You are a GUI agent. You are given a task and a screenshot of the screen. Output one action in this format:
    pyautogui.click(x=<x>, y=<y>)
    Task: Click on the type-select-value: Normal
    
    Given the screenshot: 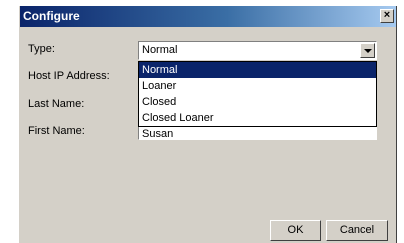 What is the action you would take?
    pyautogui.click(x=160, y=50)
    